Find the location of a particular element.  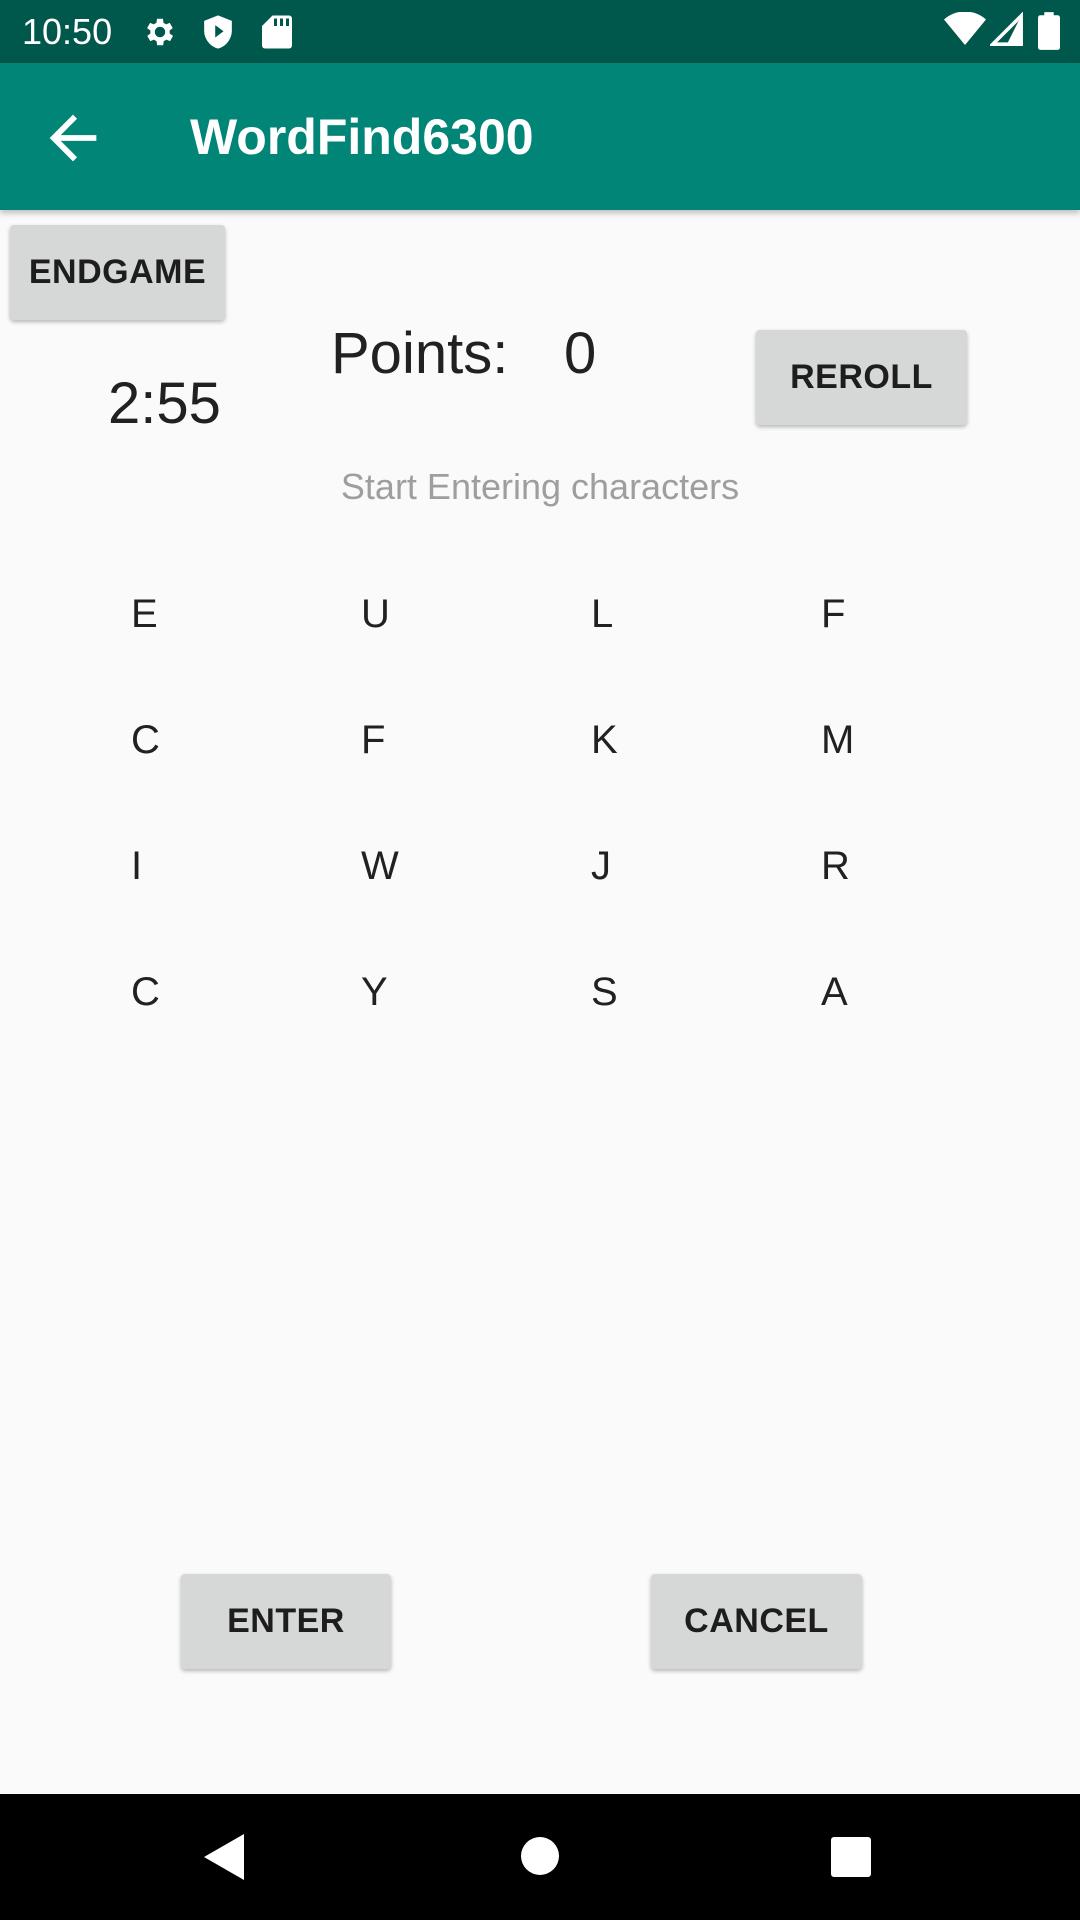

status-bar: 10:50 is located at coordinates (540, 31).